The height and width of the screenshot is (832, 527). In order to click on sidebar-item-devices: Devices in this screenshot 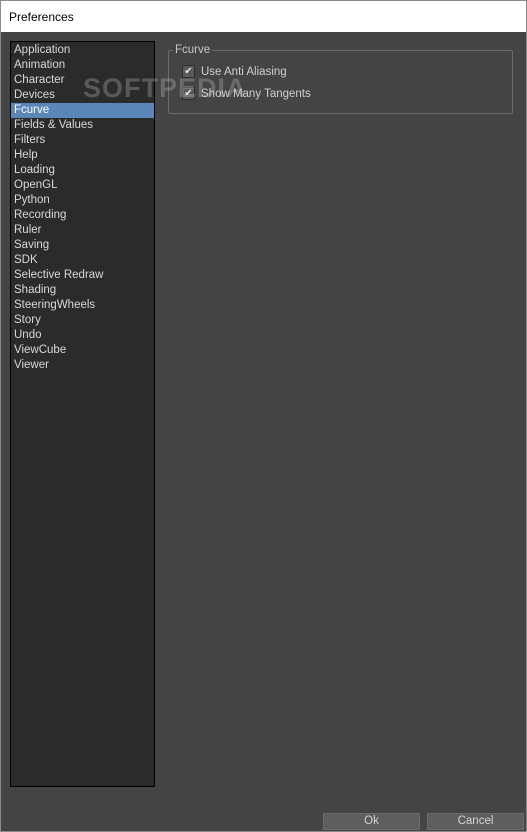, I will do `click(82, 95)`.